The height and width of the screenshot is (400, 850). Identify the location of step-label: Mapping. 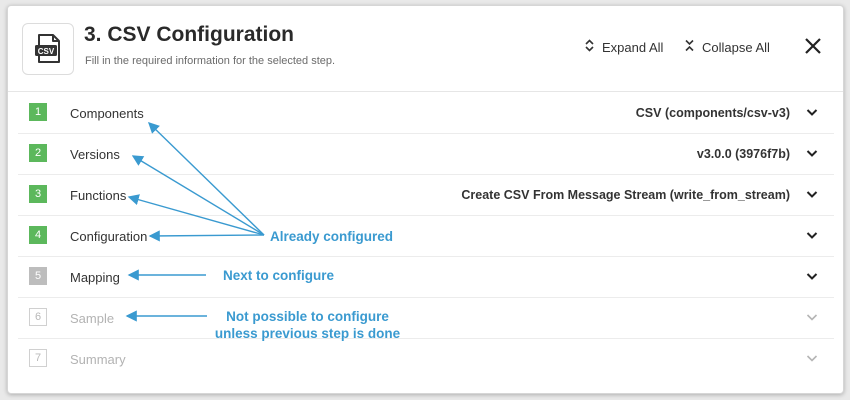
(95, 277).